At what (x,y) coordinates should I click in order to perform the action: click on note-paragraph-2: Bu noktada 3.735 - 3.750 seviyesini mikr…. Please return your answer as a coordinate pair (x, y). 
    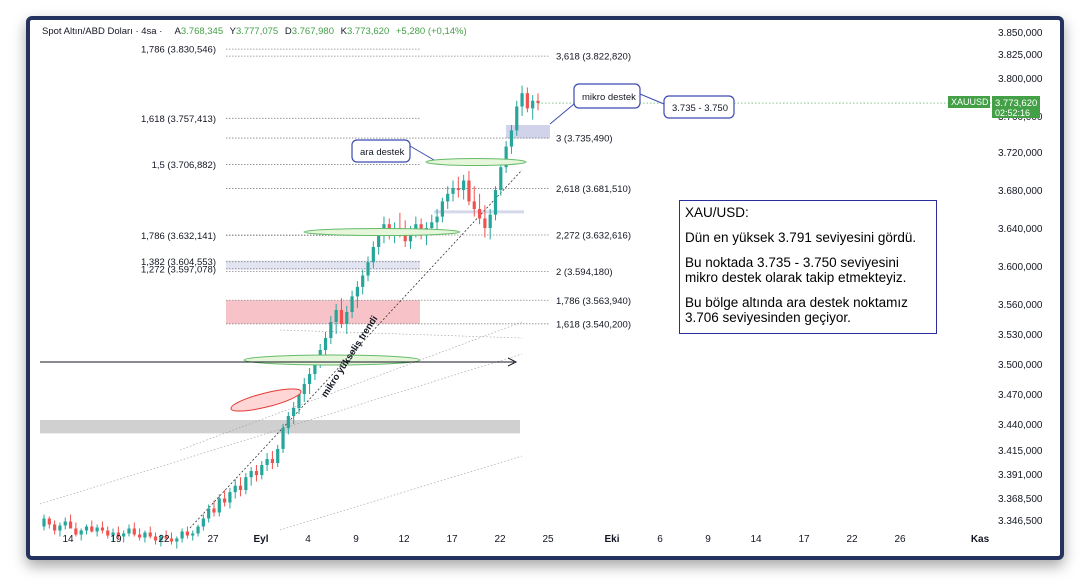
    Looking at the image, I should click on (796, 270).